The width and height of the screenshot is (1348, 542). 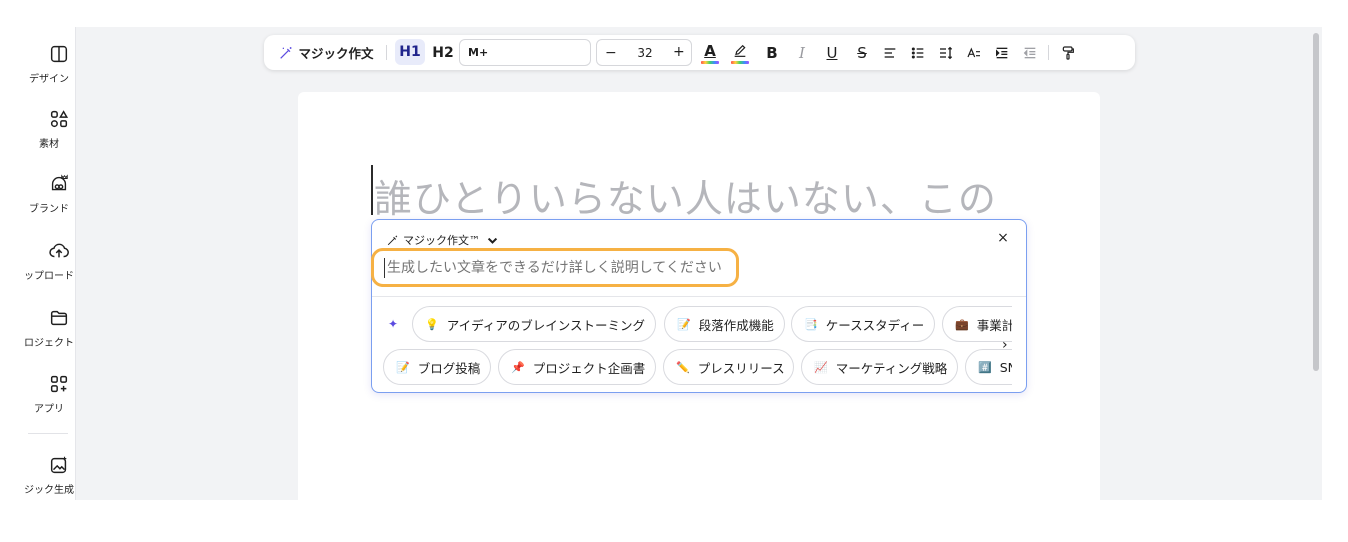 I want to click on sidebar-item-label: アプリ, so click(x=49, y=409).